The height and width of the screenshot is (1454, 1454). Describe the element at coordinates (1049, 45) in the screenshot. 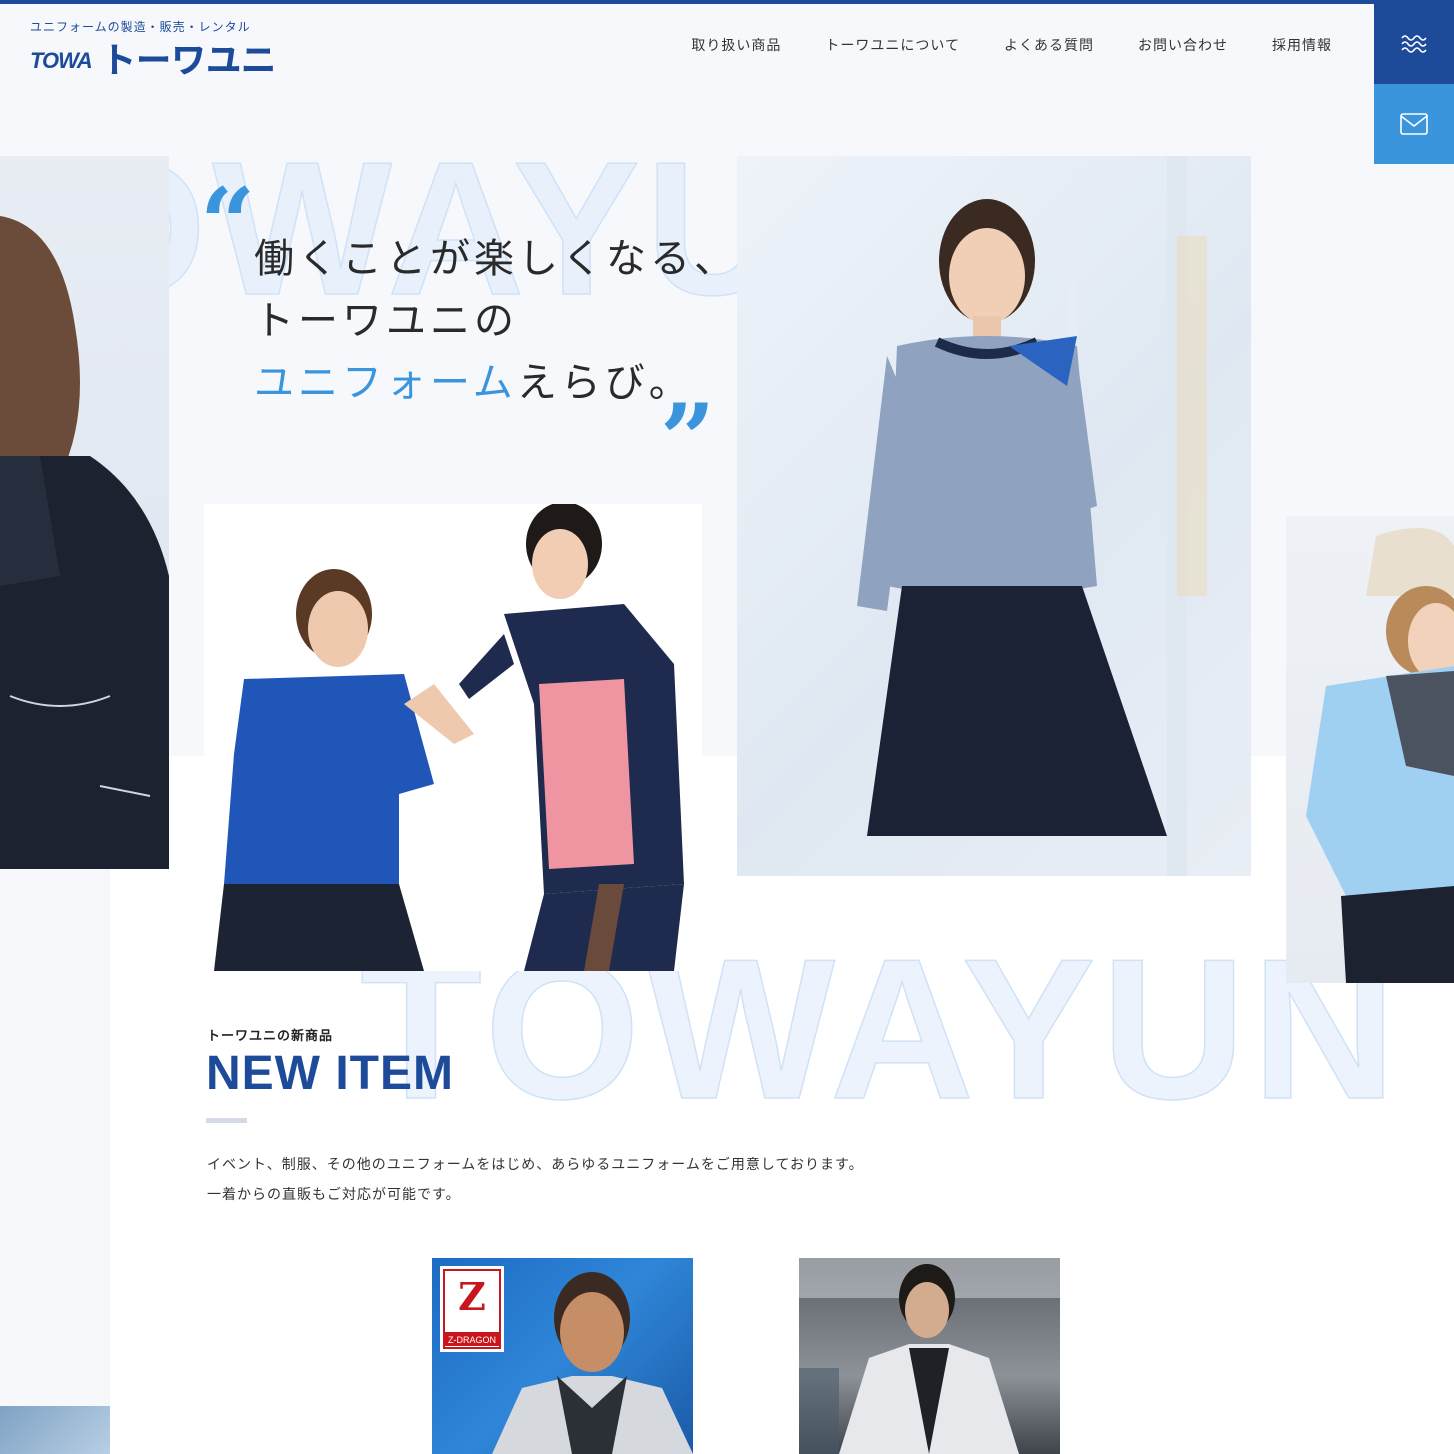

I see `nav-faq: よくある質問` at that location.